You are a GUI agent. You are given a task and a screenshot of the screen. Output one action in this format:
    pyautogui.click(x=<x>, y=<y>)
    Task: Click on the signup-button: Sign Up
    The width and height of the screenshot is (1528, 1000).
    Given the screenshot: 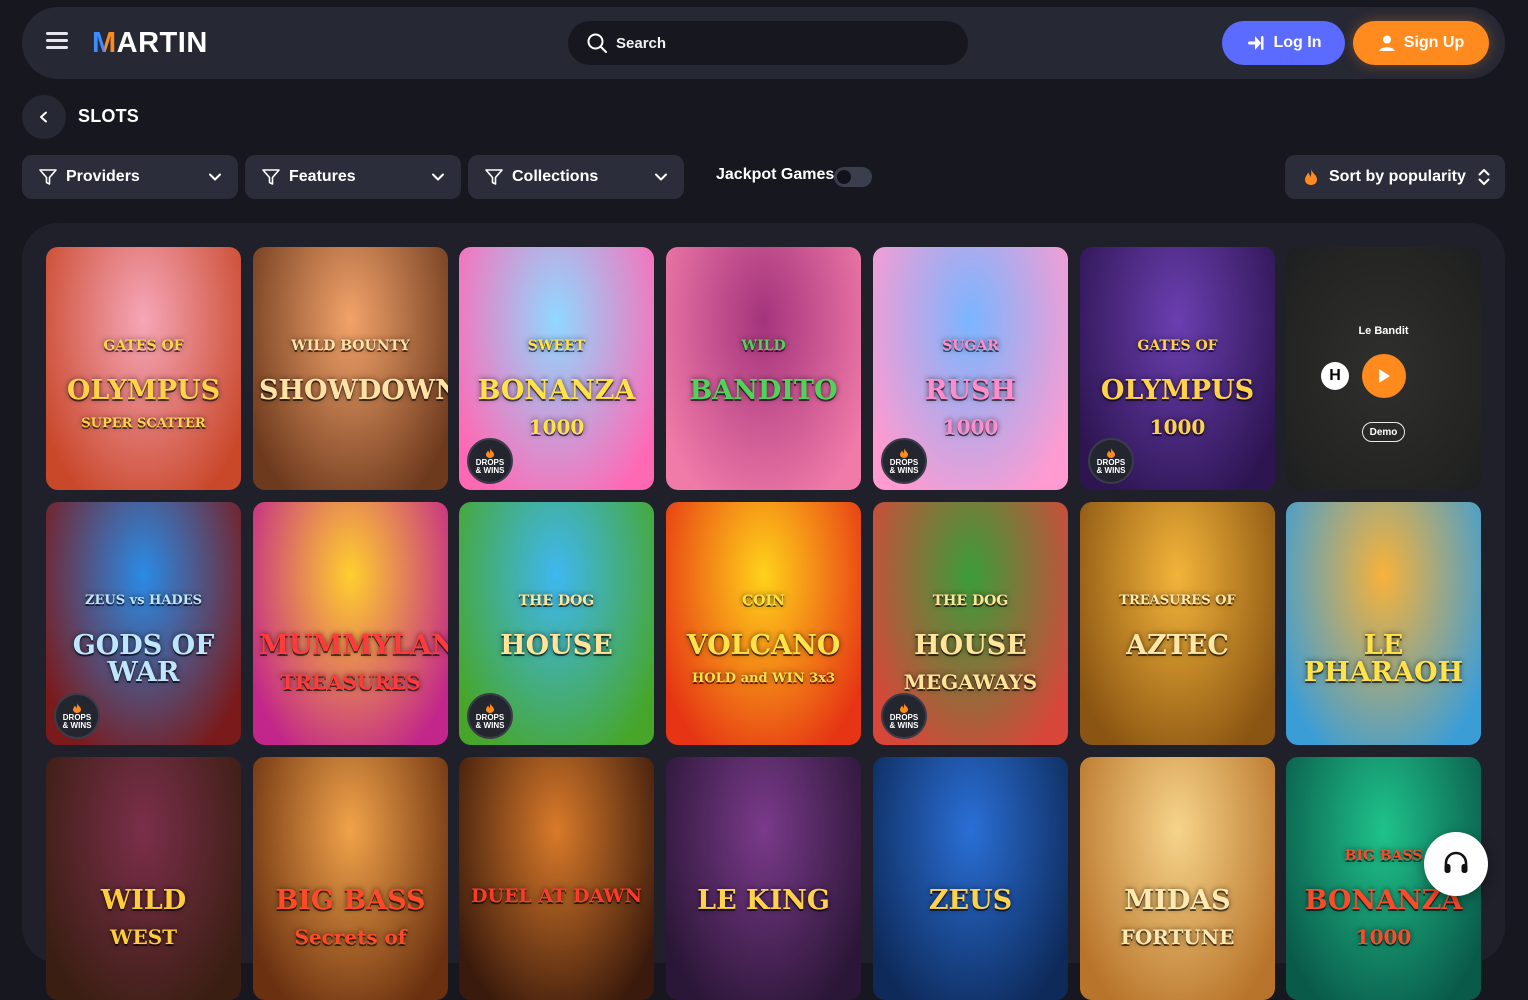 What is the action you would take?
    pyautogui.click(x=1421, y=43)
    